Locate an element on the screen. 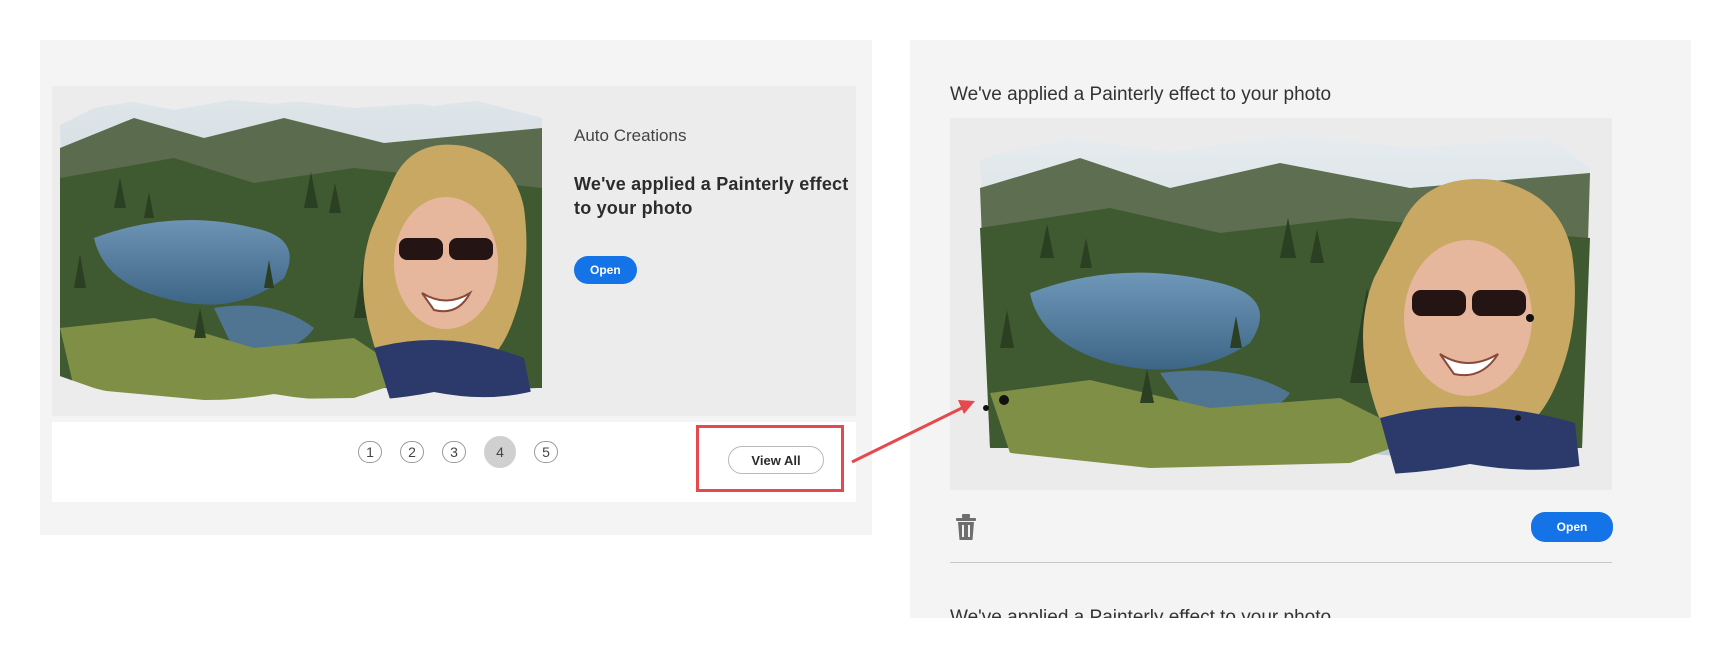  card-eyebrow: Auto Creations is located at coordinates (630, 135).